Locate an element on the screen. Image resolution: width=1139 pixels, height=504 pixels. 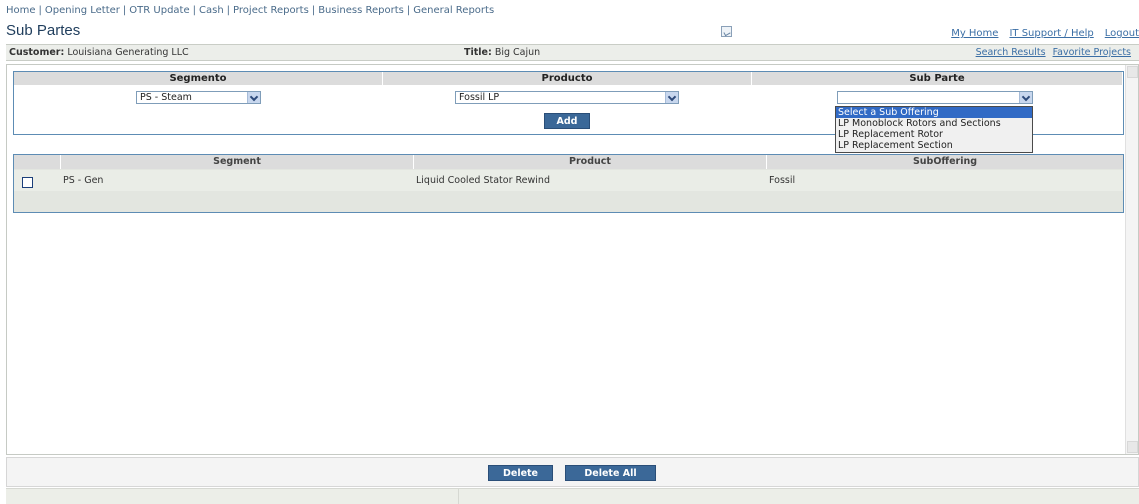
vertical-scrollbar is located at coordinates (1131, 259).